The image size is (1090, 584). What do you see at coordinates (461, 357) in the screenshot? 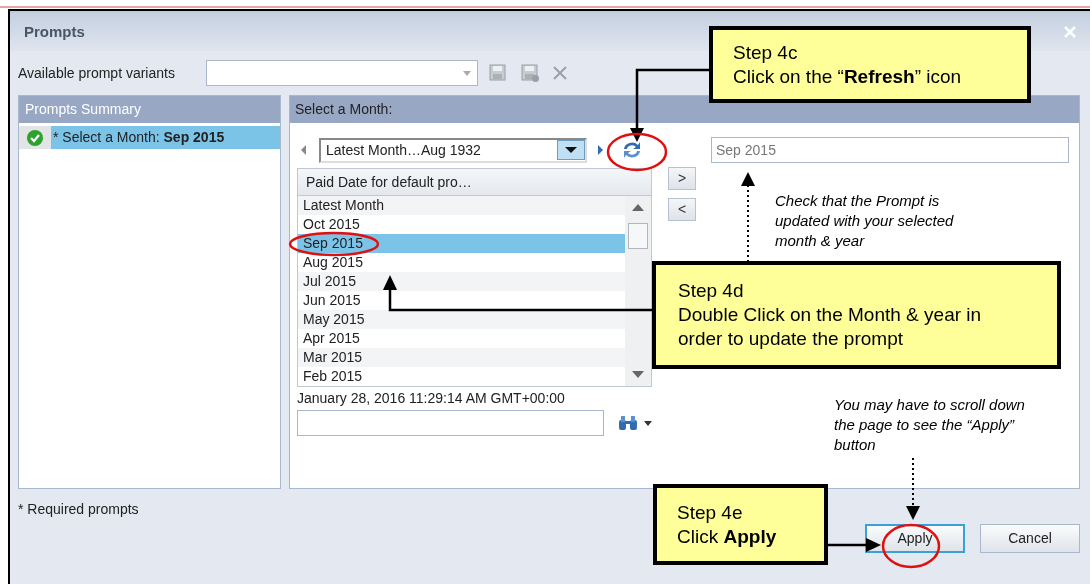
I see `month-option: Mar 2015` at bounding box center [461, 357].